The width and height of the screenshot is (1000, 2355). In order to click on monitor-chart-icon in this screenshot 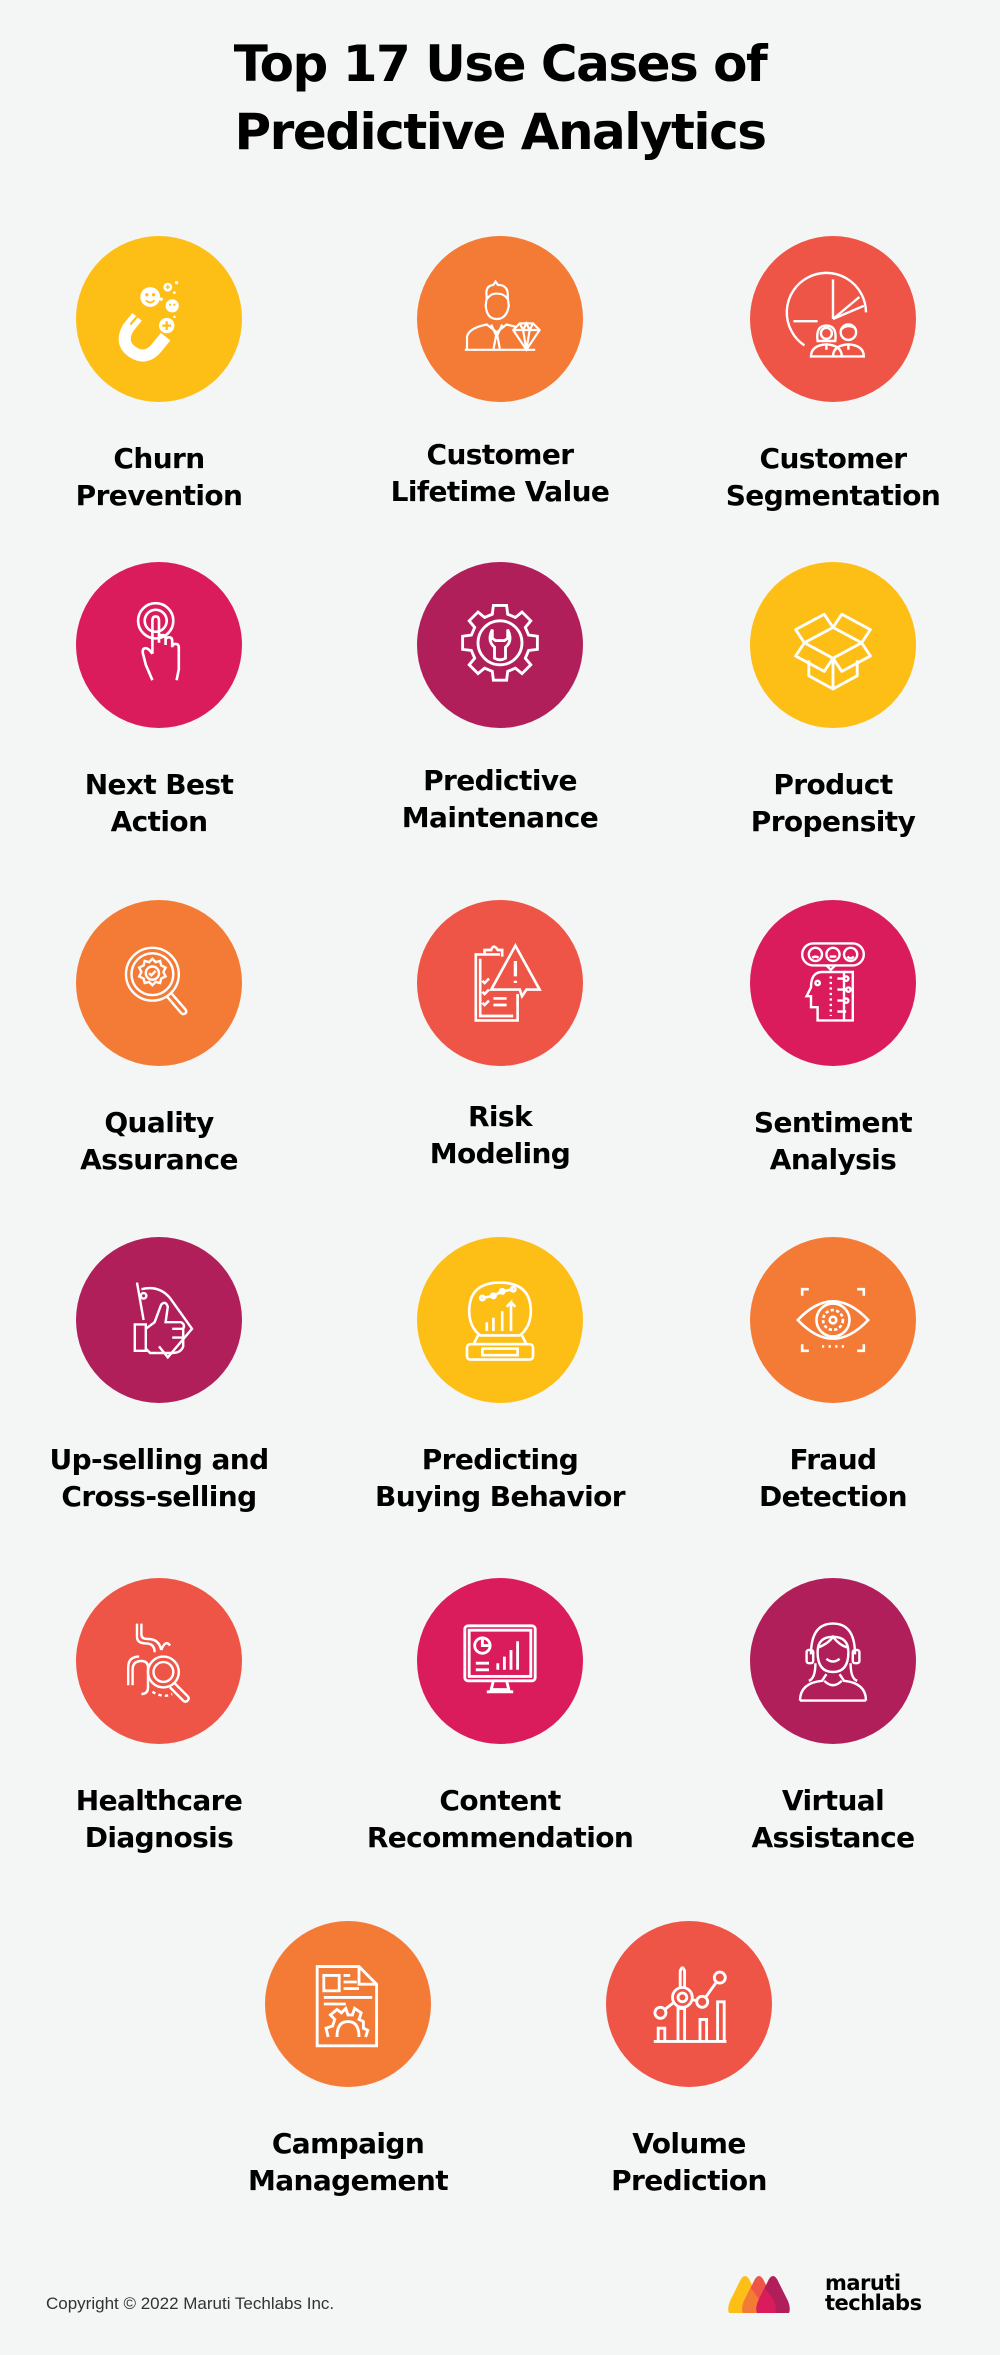, I will do `click(500, 1659)`.